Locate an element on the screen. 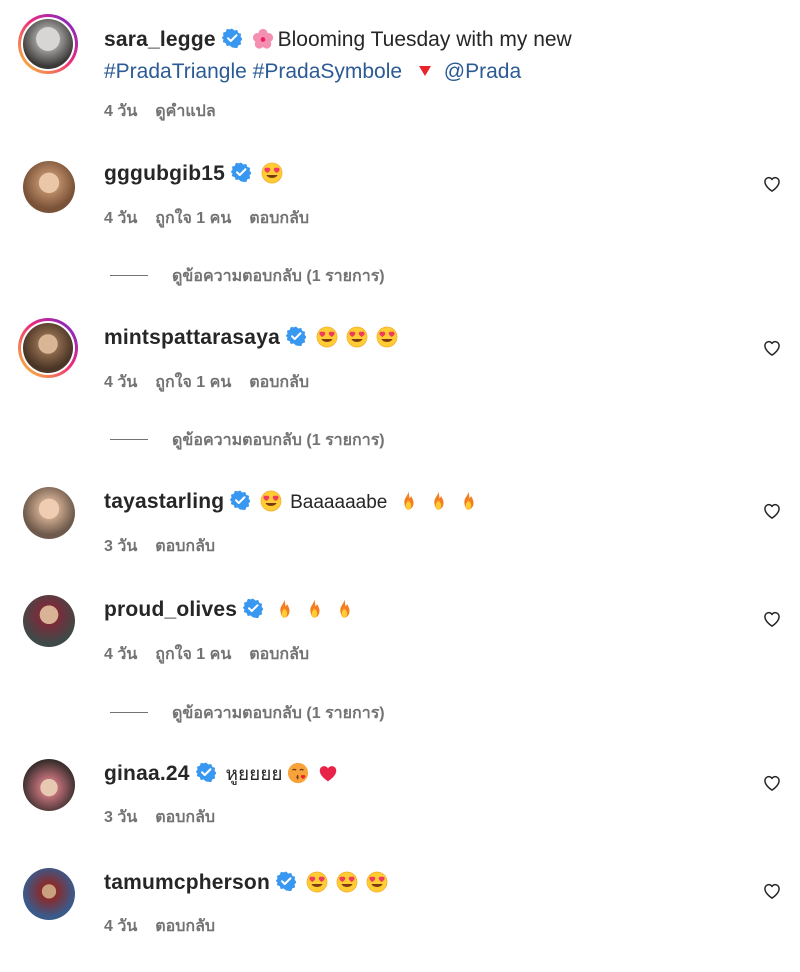  username: tamumcpherson is located at coordinates (187, 882).